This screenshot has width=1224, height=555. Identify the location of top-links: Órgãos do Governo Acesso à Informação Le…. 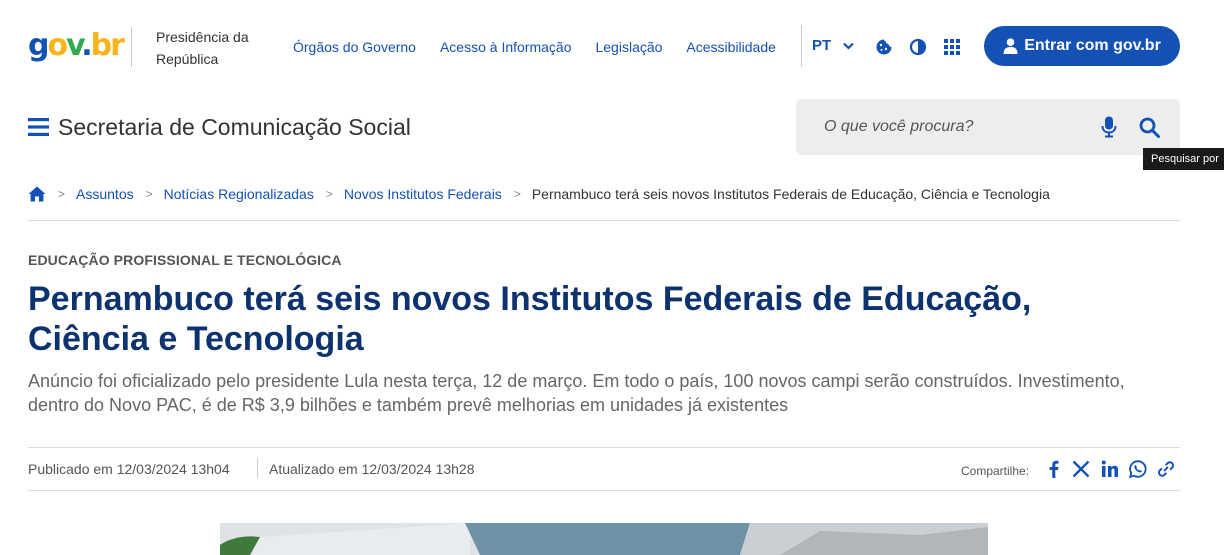
(546, 47).